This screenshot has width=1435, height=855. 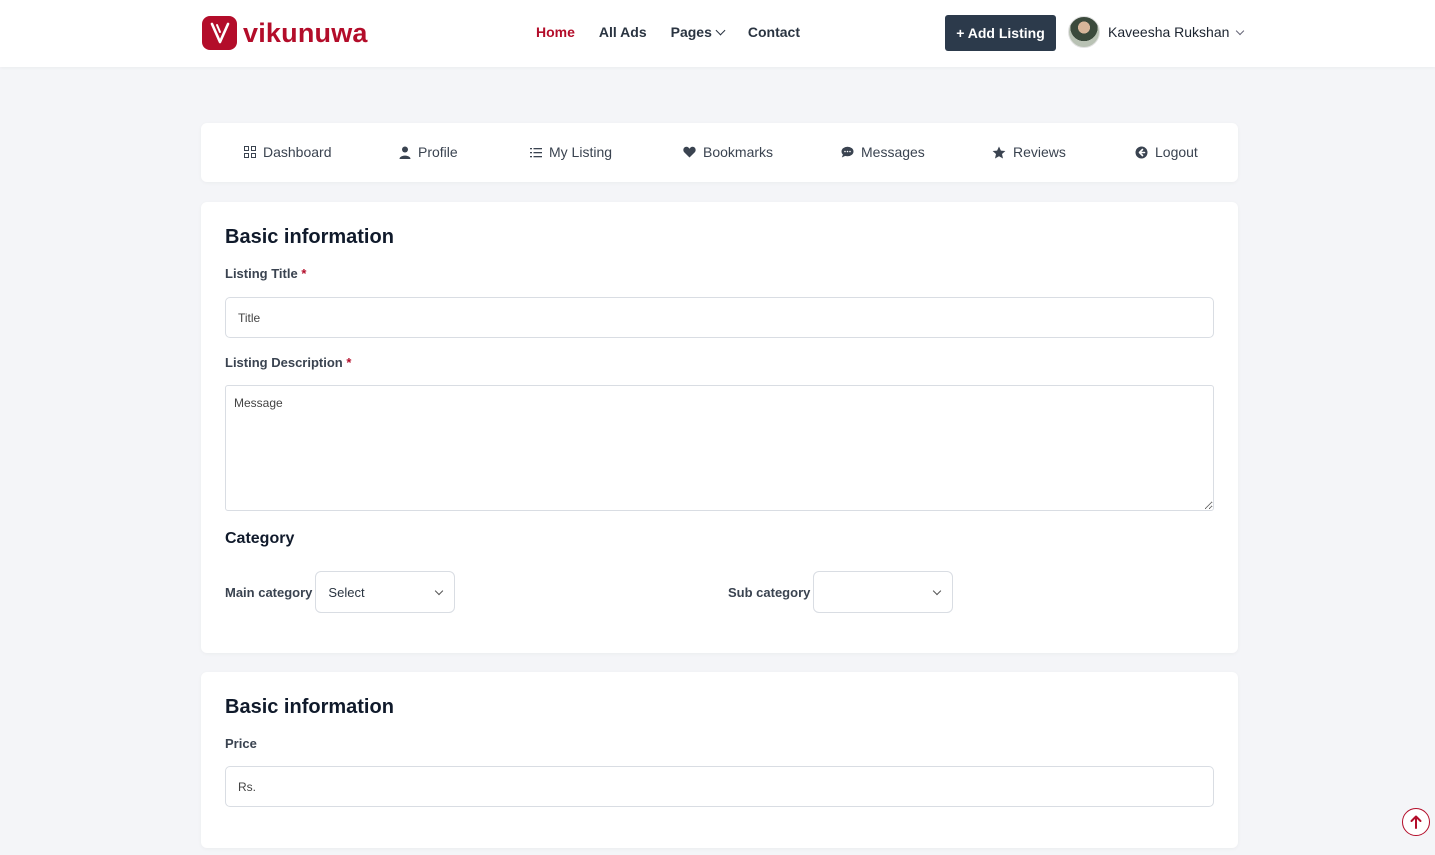 What do you see at coordinates (1141, 152) in the screenshot?
I see `logout-icon` at bounding box center [1141, 152].